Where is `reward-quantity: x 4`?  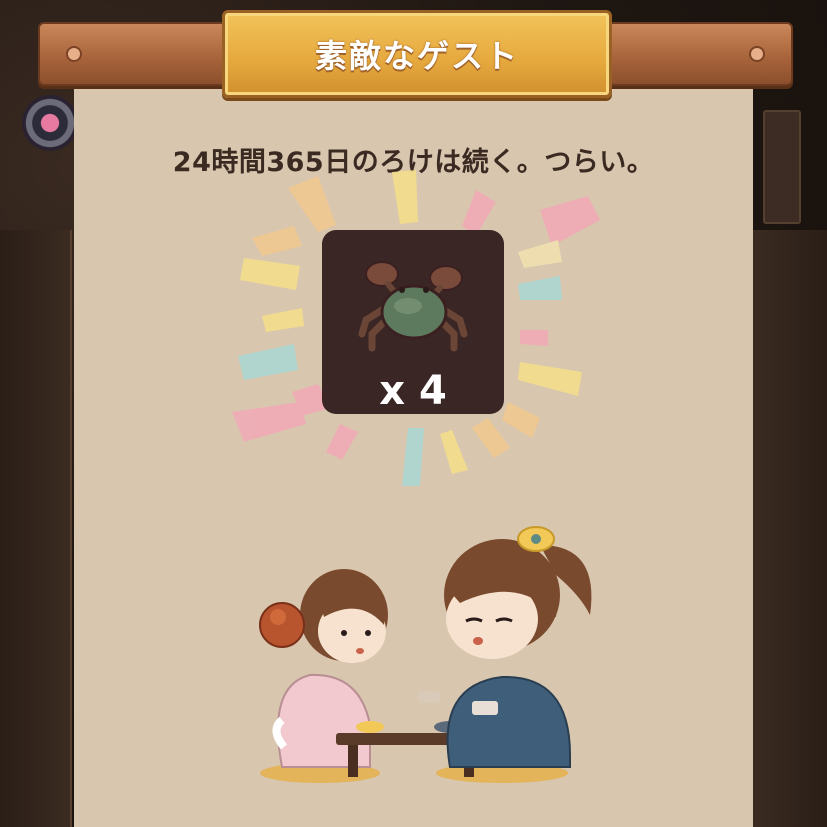
reward-quantity: x 4 is located at coordinates (413, 391).